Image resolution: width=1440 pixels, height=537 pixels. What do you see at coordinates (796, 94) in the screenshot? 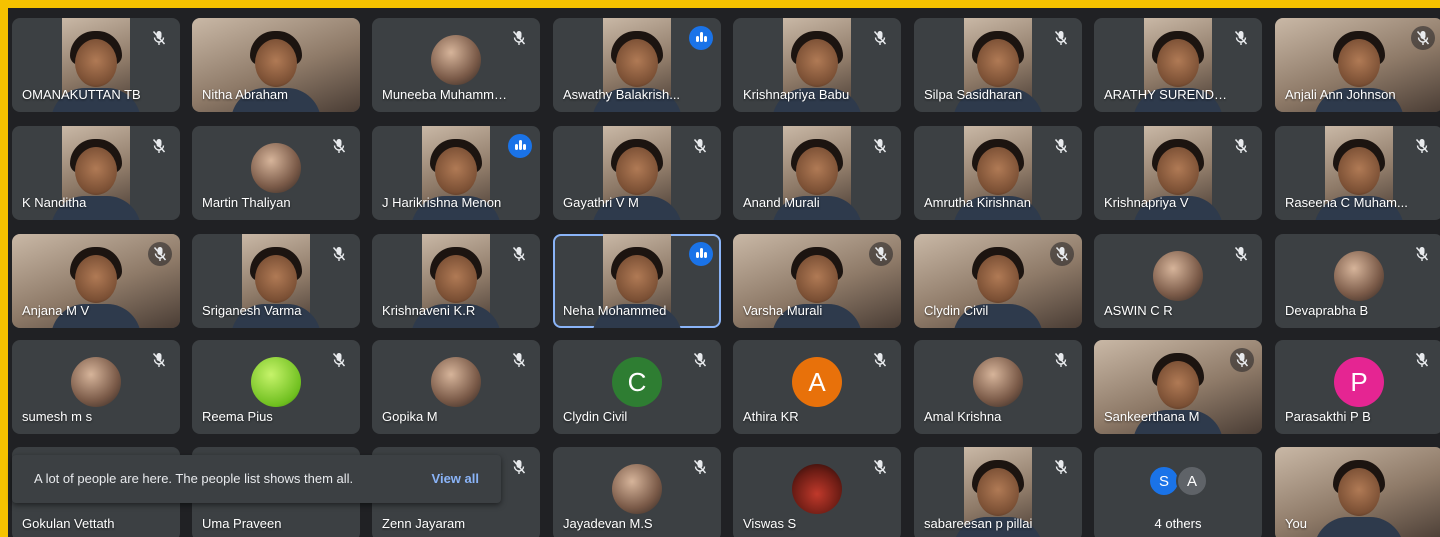
I see `participant-name: Krishnapriya Babu` at bounding box center [796, 94].